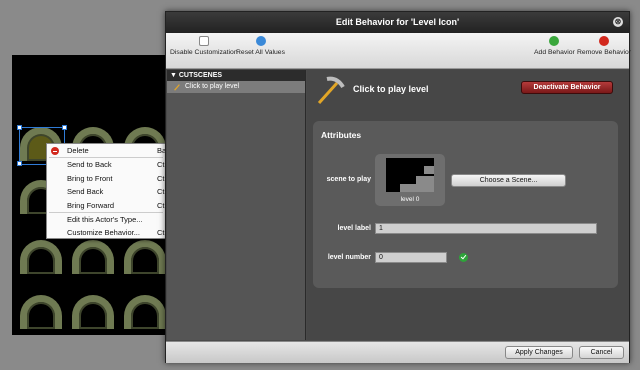 The image size is (640, 370). Describe the element at coordinates (236, 75) in the screenshot. I see `tree-section-cutscenes: ▼ CUTSCENES` at that location.